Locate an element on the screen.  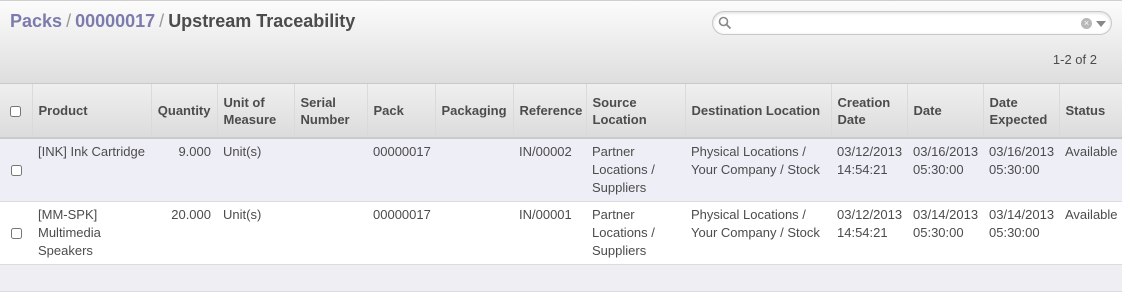
column-header-quantity: Quantity is located at coordinates (183, 111).